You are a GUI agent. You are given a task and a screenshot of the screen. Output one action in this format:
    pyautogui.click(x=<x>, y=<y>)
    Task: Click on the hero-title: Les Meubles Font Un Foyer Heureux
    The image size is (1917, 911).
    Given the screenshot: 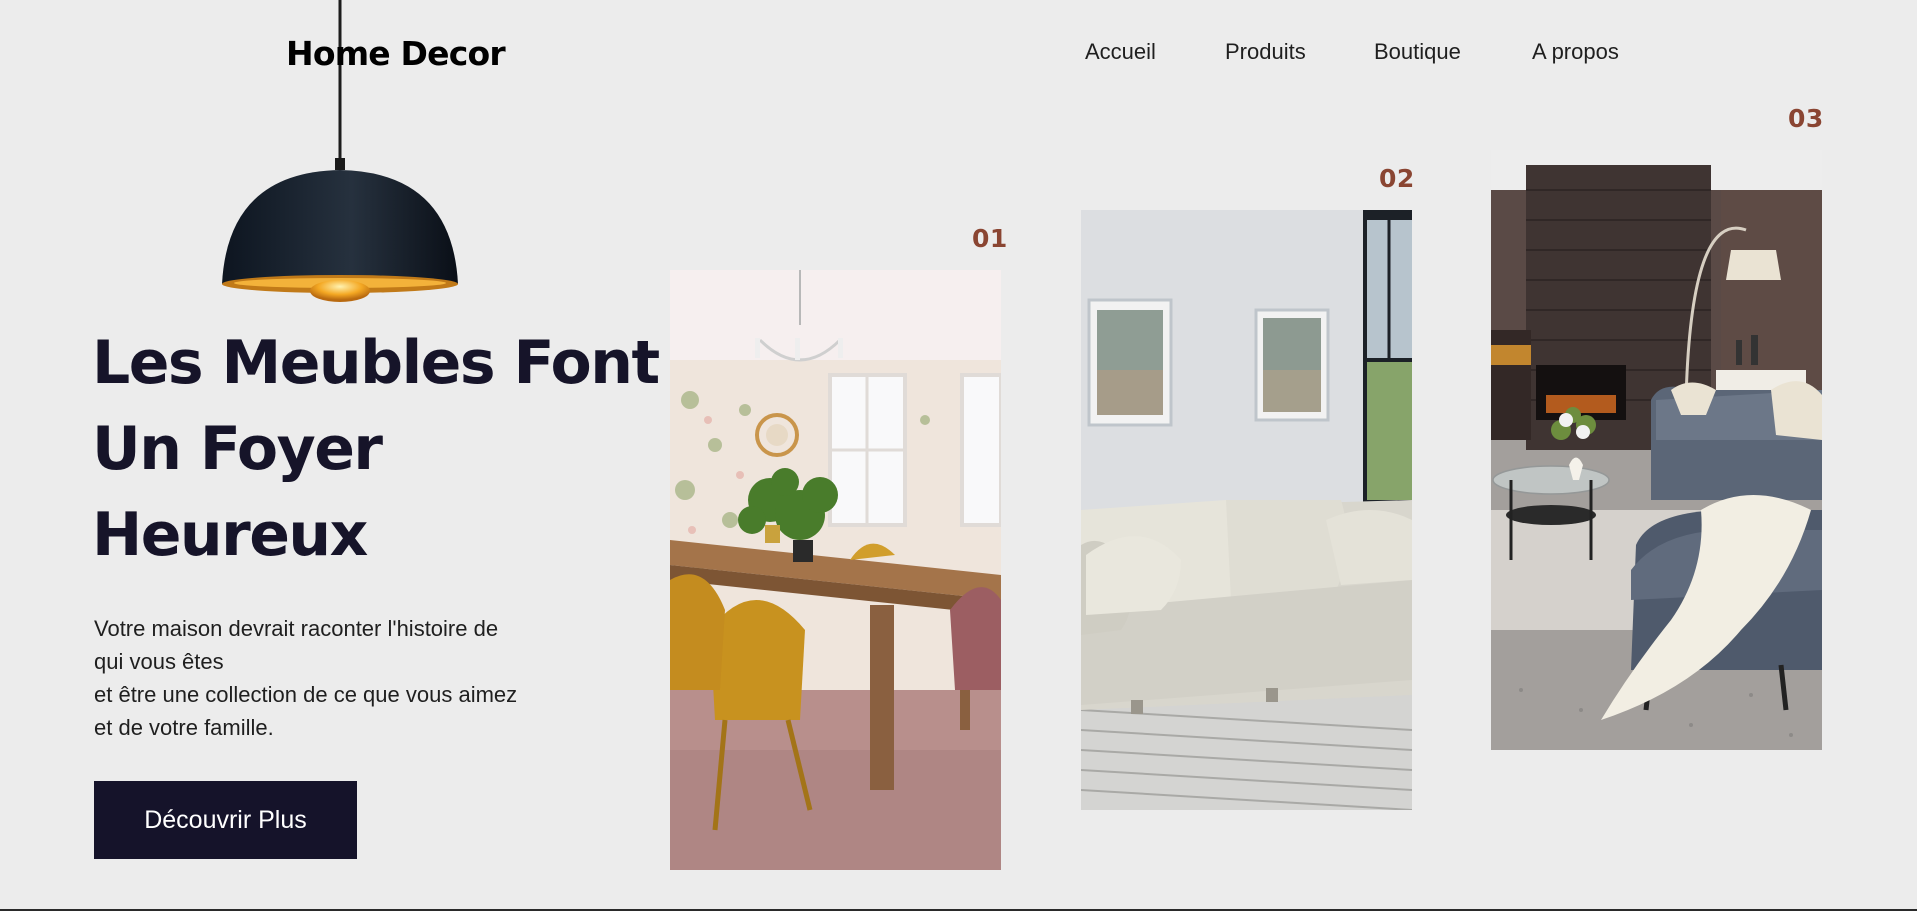 What is the action you would take?
    pyautogui.click(x=376, y=449)
    